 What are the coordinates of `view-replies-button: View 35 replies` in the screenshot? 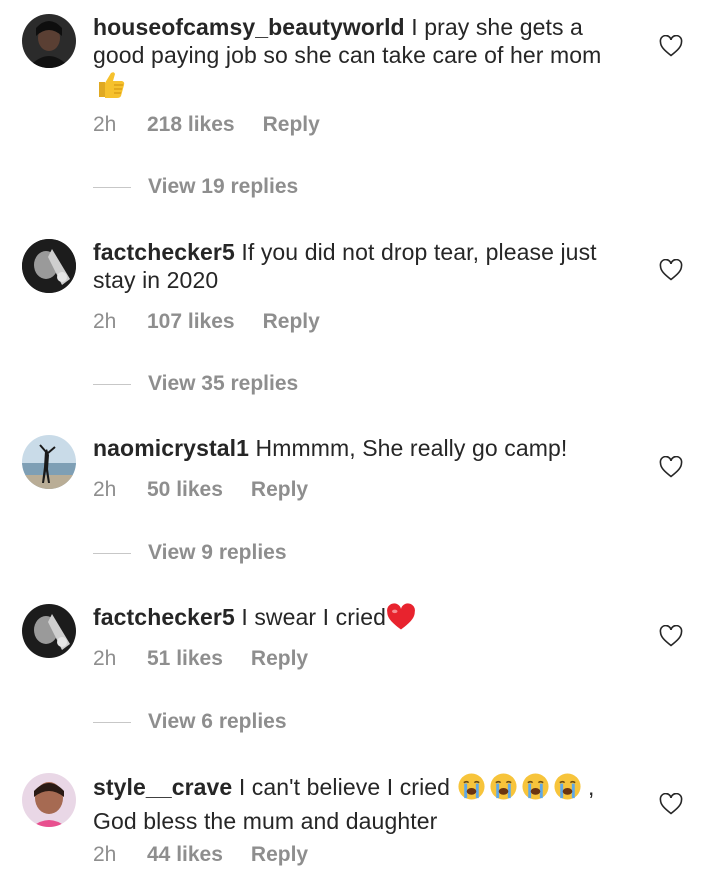 It's located at (195, 384).